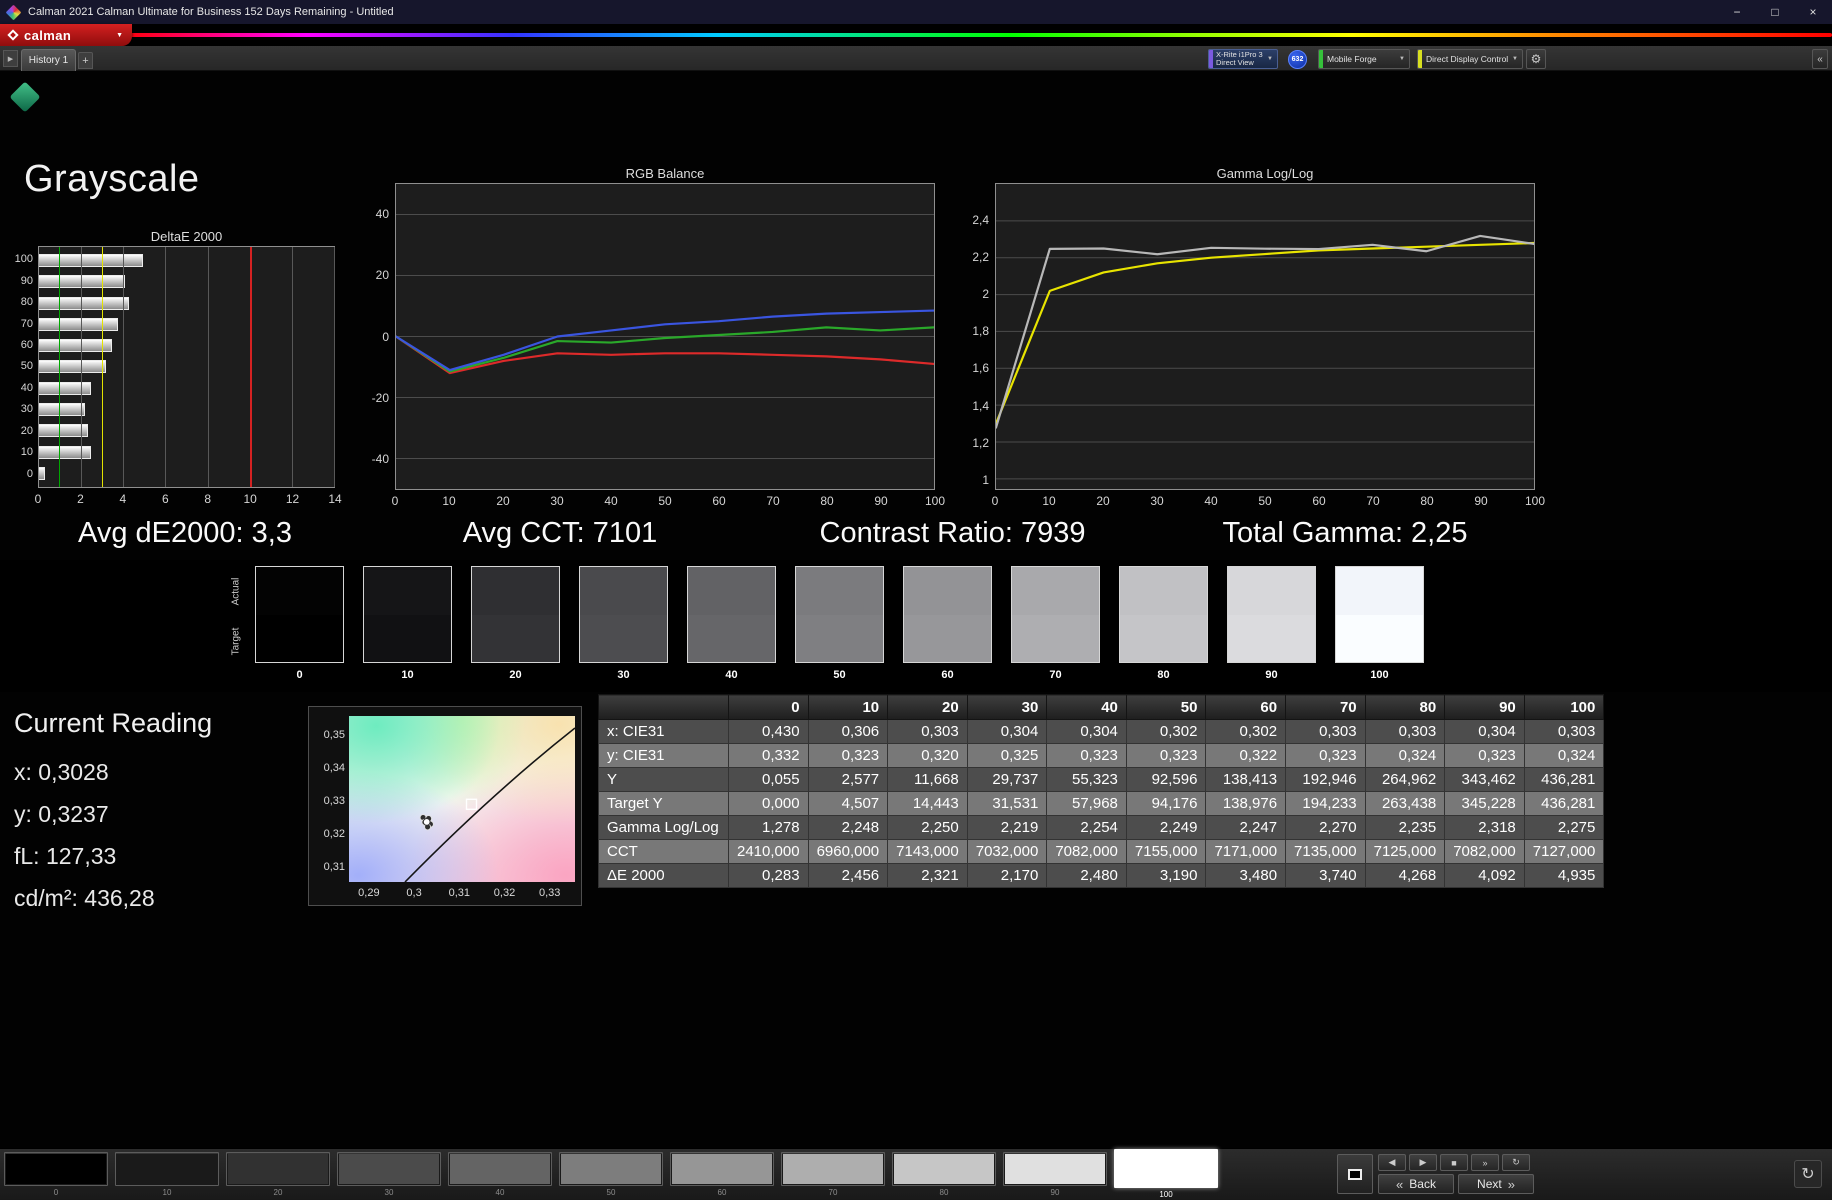 Image resolution: width=1832 pixels, height=1200 pixels. Describe the element at coordinates (123, 499) in the screenshot. I see `axis-tick-label: 4` at that location.